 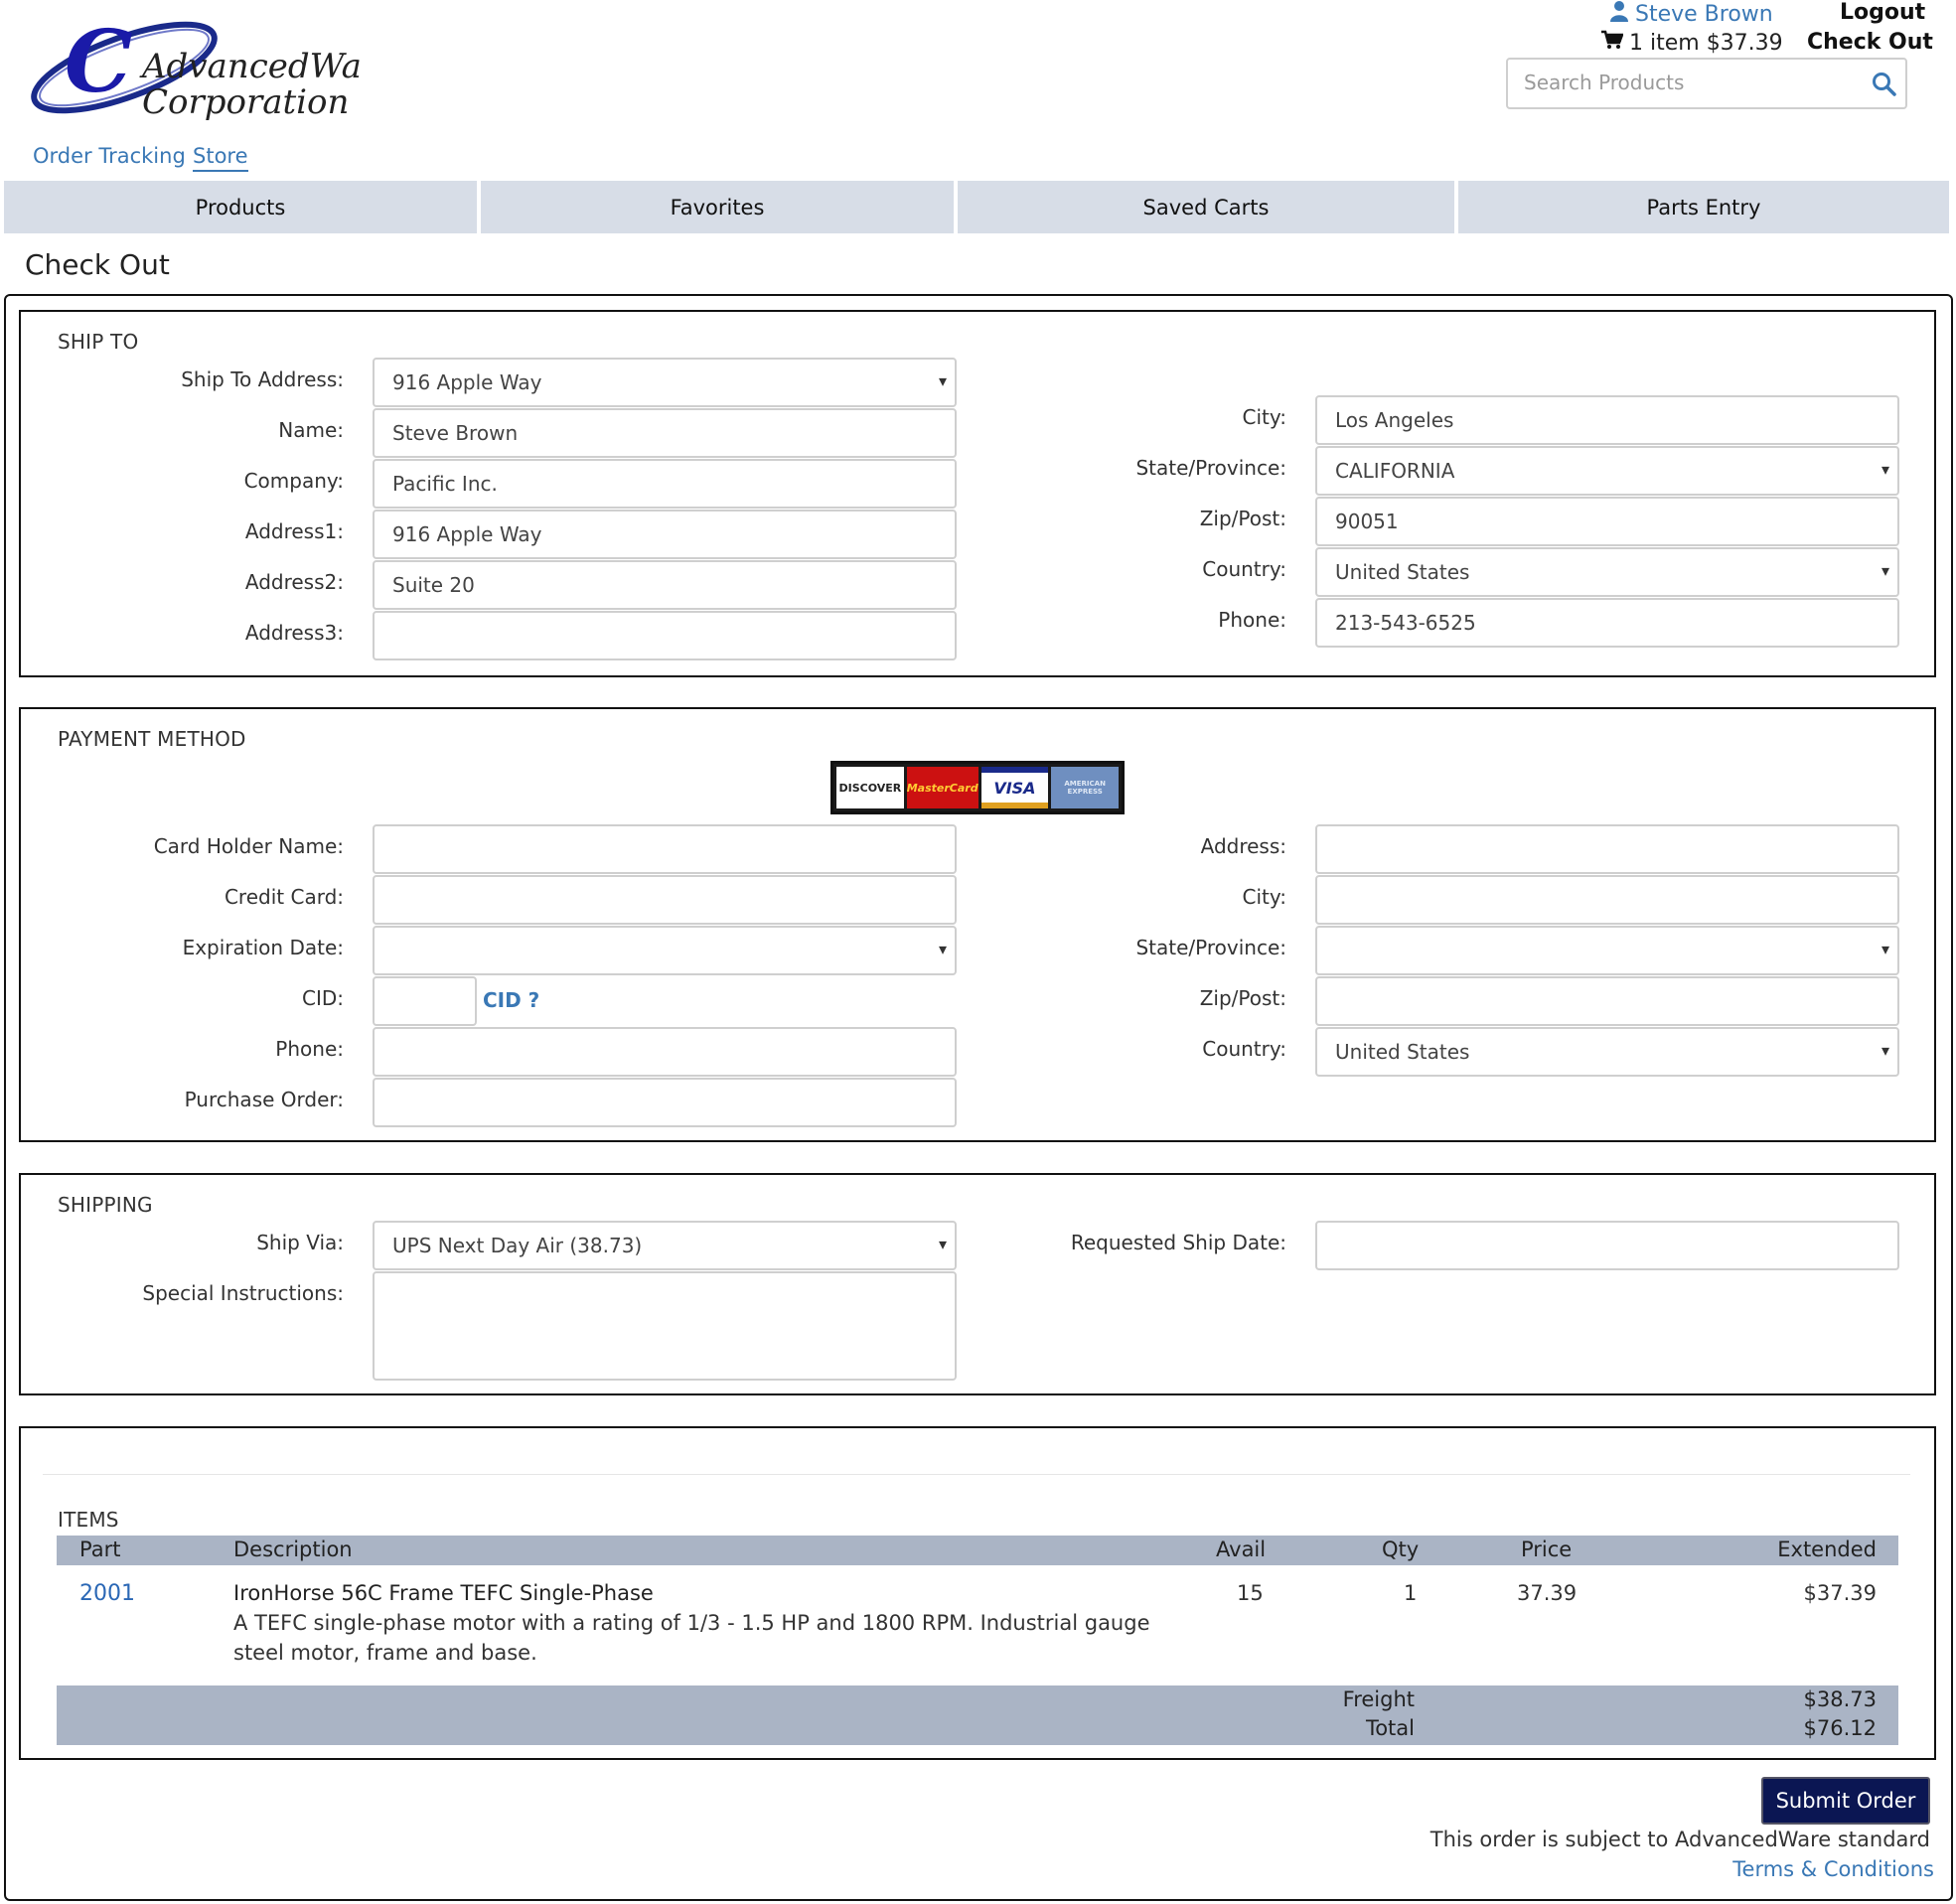 What do you see at coordinates (1250, 1593) in the screenshot?
I see `item-avail: 15` at bounding box center [1250, 1593].